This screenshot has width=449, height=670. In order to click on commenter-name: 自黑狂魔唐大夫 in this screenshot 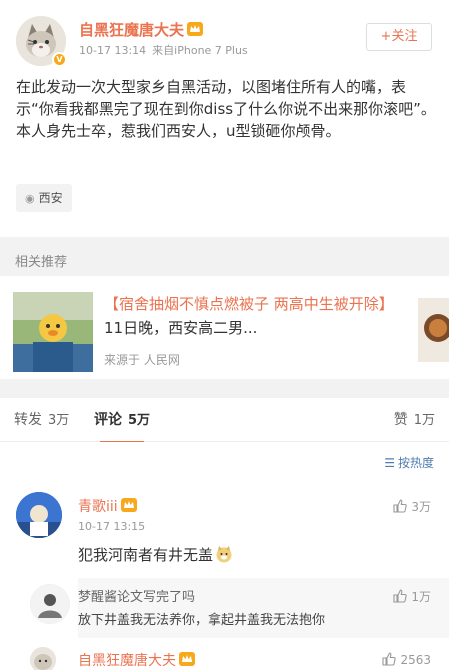, I will do `click(136, 660)`.